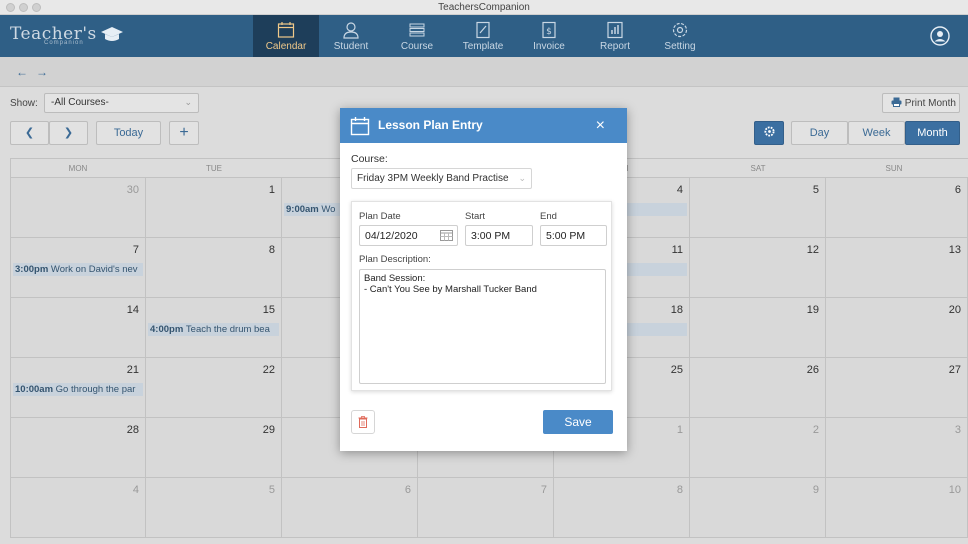 The height and width of the screenshot is (544, 968). What do you see at coordinates (304, 209) in the screenshot?
I see `event-time: 9:00am` at bounding box center [304, 209].